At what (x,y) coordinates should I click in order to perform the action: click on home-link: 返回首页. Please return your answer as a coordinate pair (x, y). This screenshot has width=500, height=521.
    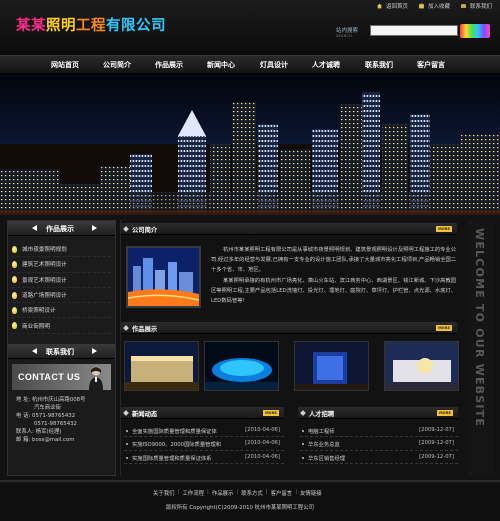
    Looking at the image, I should click on (392, 6).